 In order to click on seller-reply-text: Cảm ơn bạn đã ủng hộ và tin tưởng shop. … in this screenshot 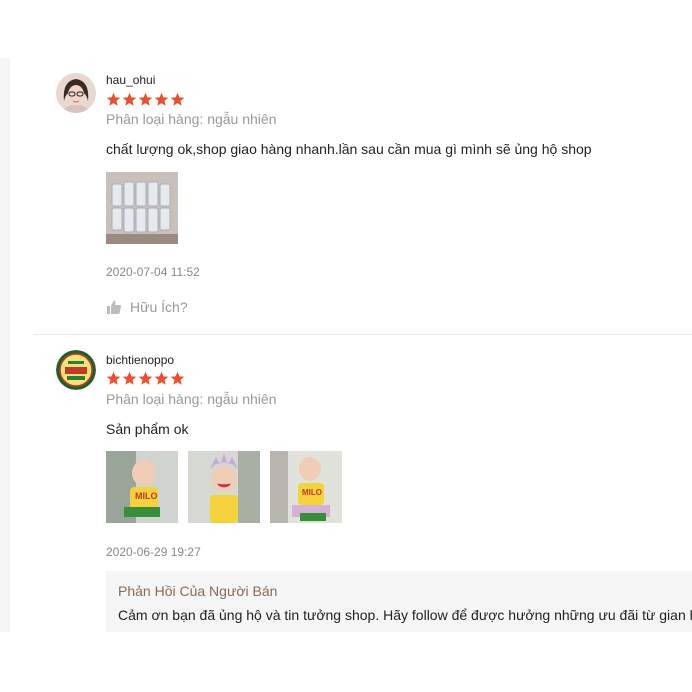, I will do `click(405, 615)`.